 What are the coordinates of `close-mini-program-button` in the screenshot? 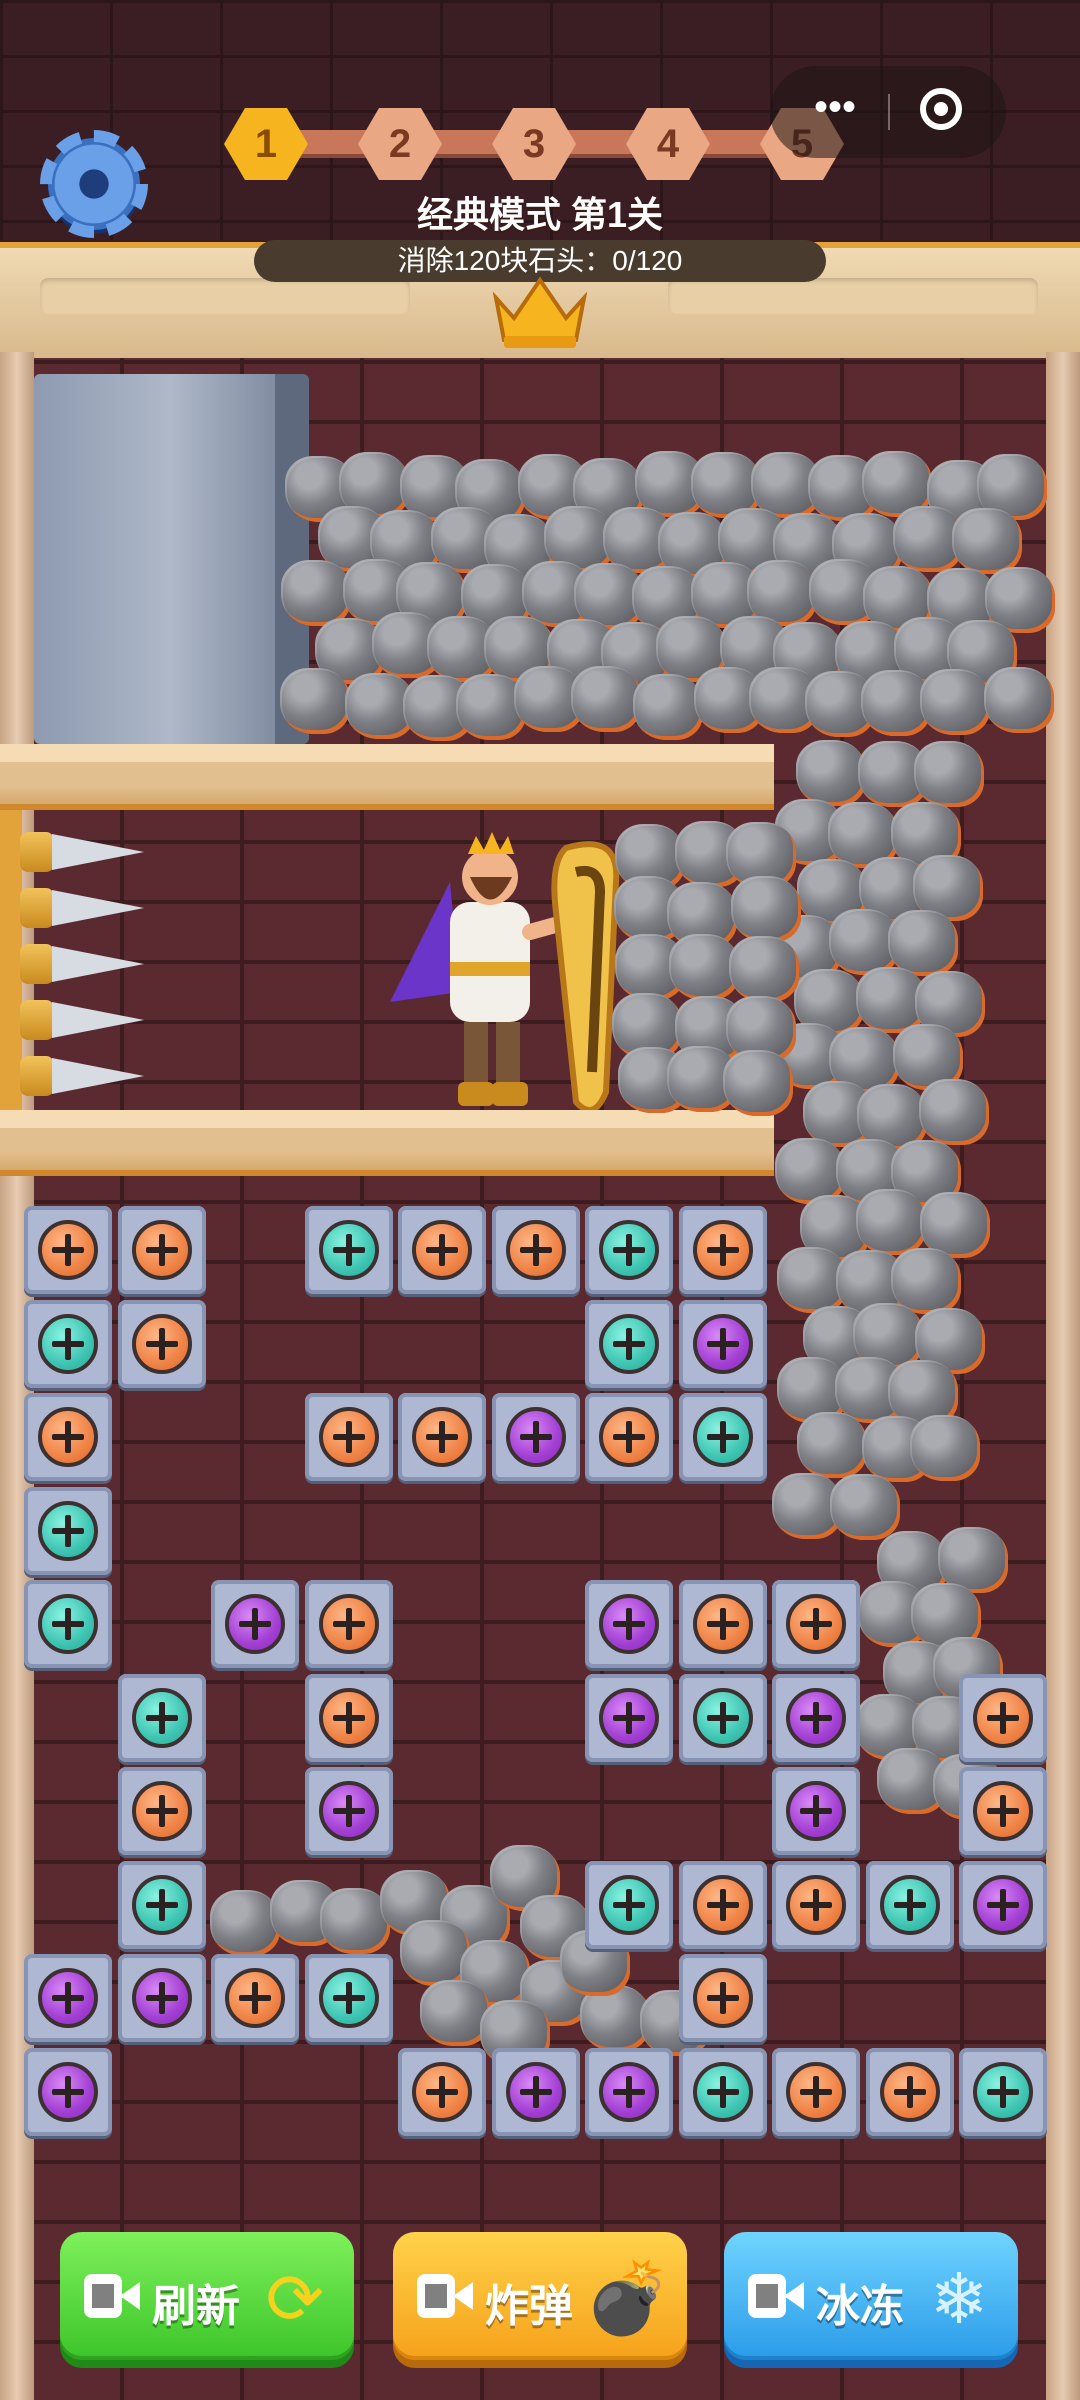 It's located at (941, 109).